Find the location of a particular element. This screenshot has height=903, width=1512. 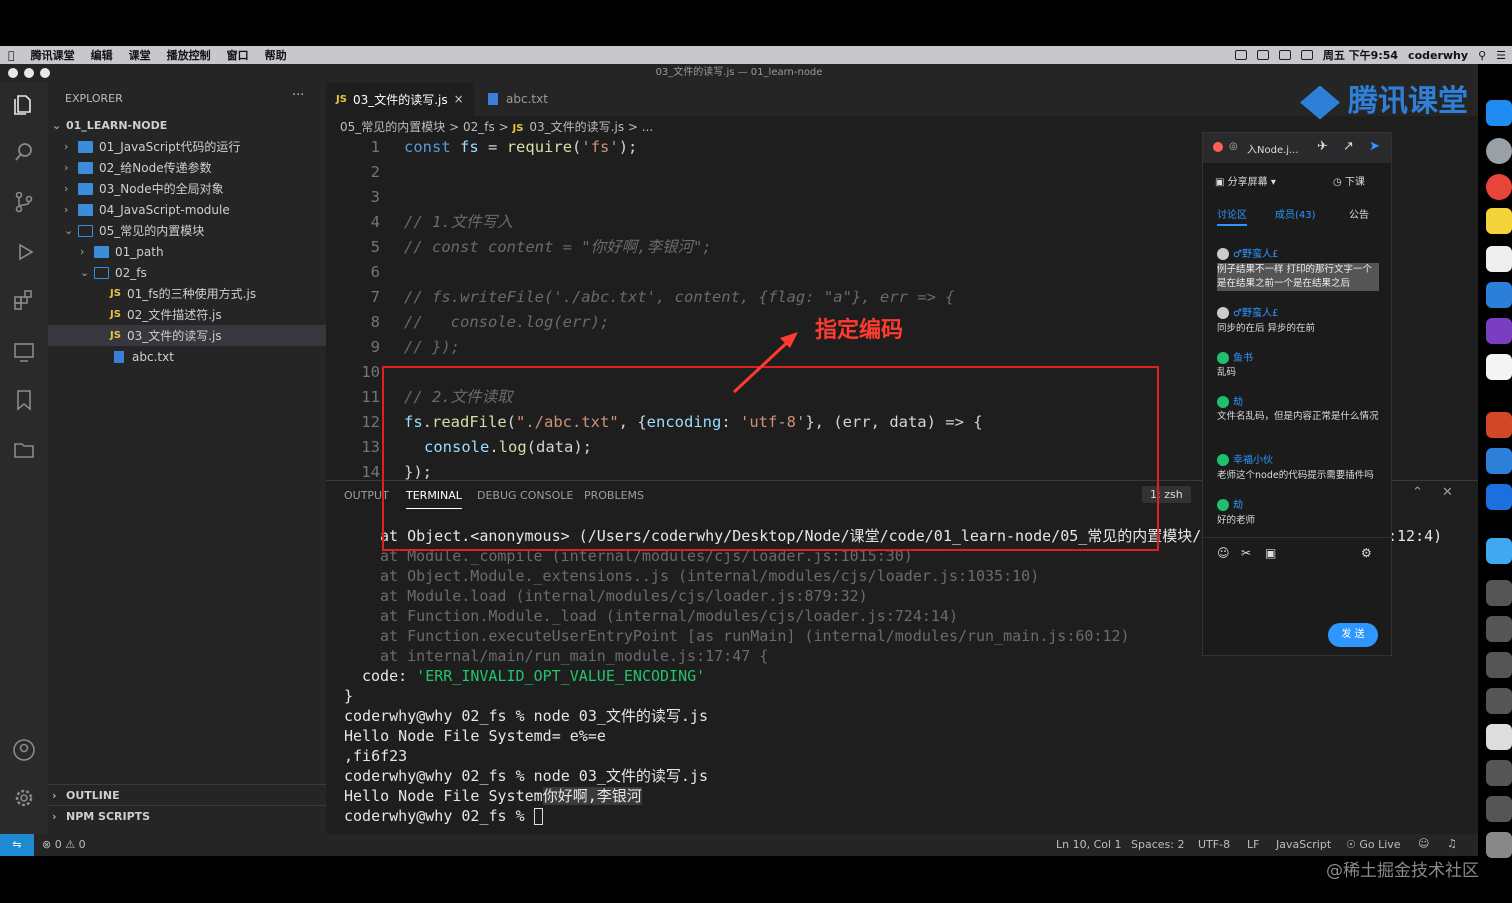

problems-count: ⊗ 0 ⚠ 0 is located at coordinates (64, 844).